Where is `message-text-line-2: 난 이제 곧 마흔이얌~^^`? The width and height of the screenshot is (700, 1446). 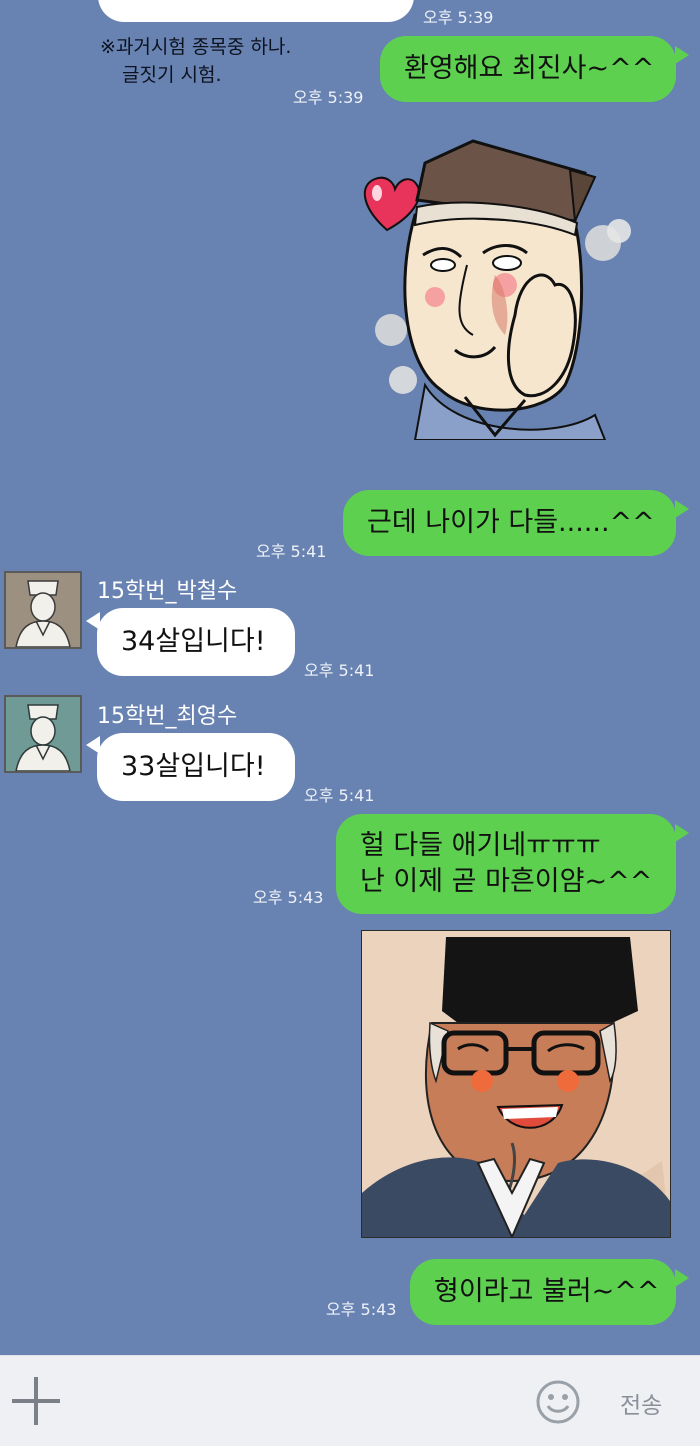 message-text-line-2: 난 이제 곧 마흔이얌~^^ is located at coordinates (506, 881).